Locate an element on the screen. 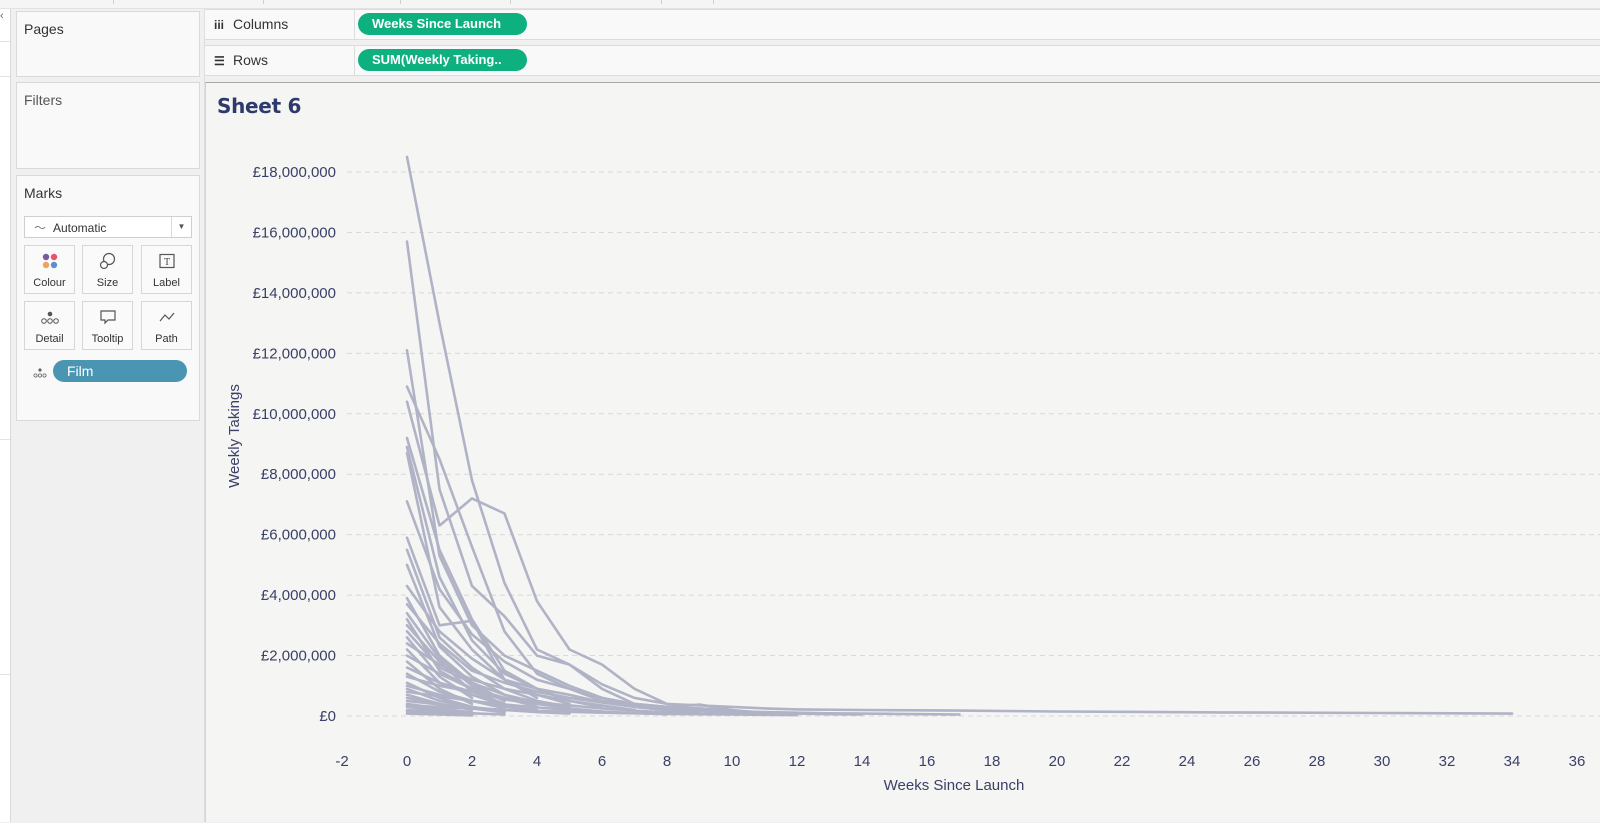 Image resolution: width=1600 pixels, height=823 pixels. x-tick-label: 22 is located at coordinates (1122, 761).